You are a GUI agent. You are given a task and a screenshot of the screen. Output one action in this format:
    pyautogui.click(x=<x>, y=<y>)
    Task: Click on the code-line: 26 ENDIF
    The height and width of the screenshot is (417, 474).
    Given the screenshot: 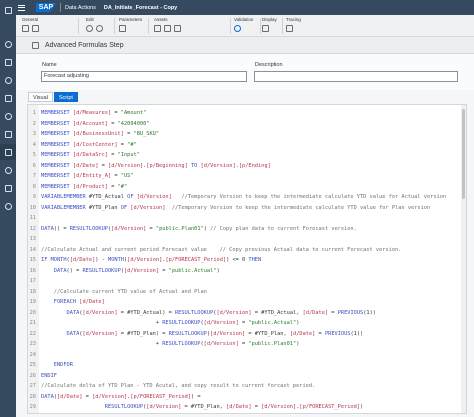 What is the action you would take?
    pyautogui.click(x=245, y=376)
    